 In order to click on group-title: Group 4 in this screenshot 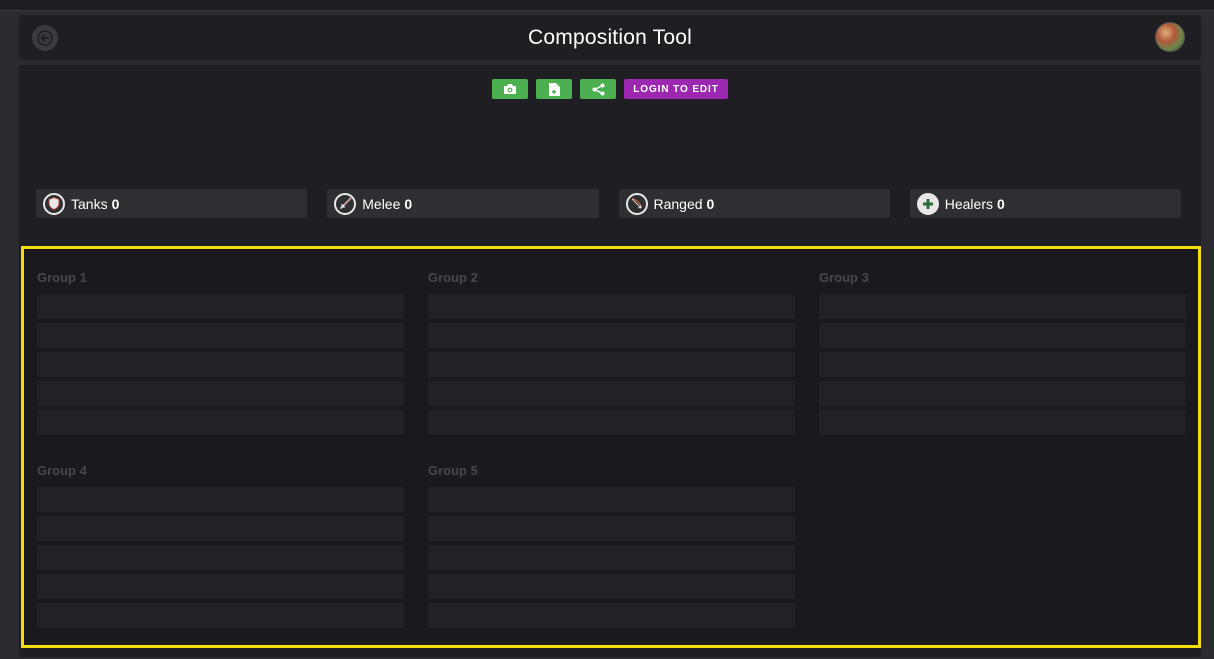, I will do `click(62, 470)`.